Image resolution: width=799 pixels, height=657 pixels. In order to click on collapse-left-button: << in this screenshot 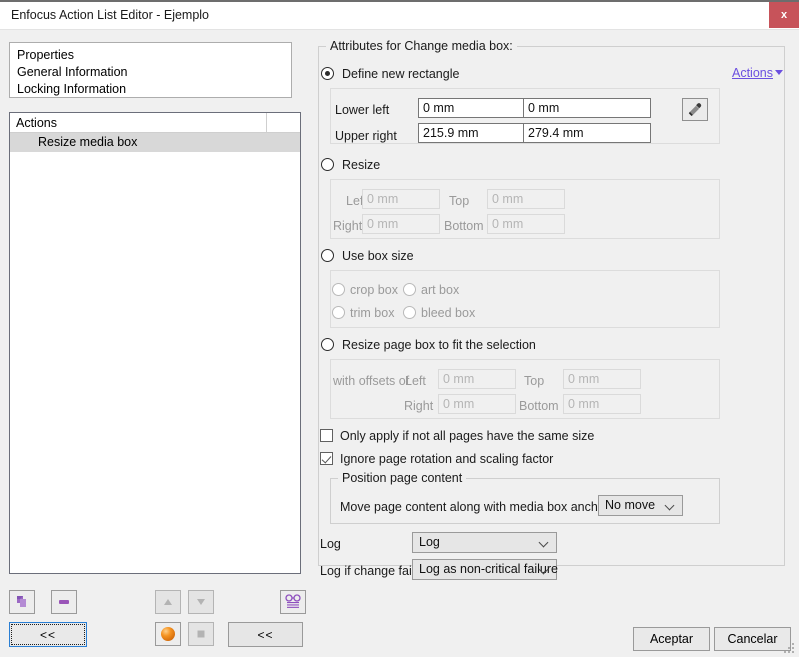, I will do `click(48, 634)`.